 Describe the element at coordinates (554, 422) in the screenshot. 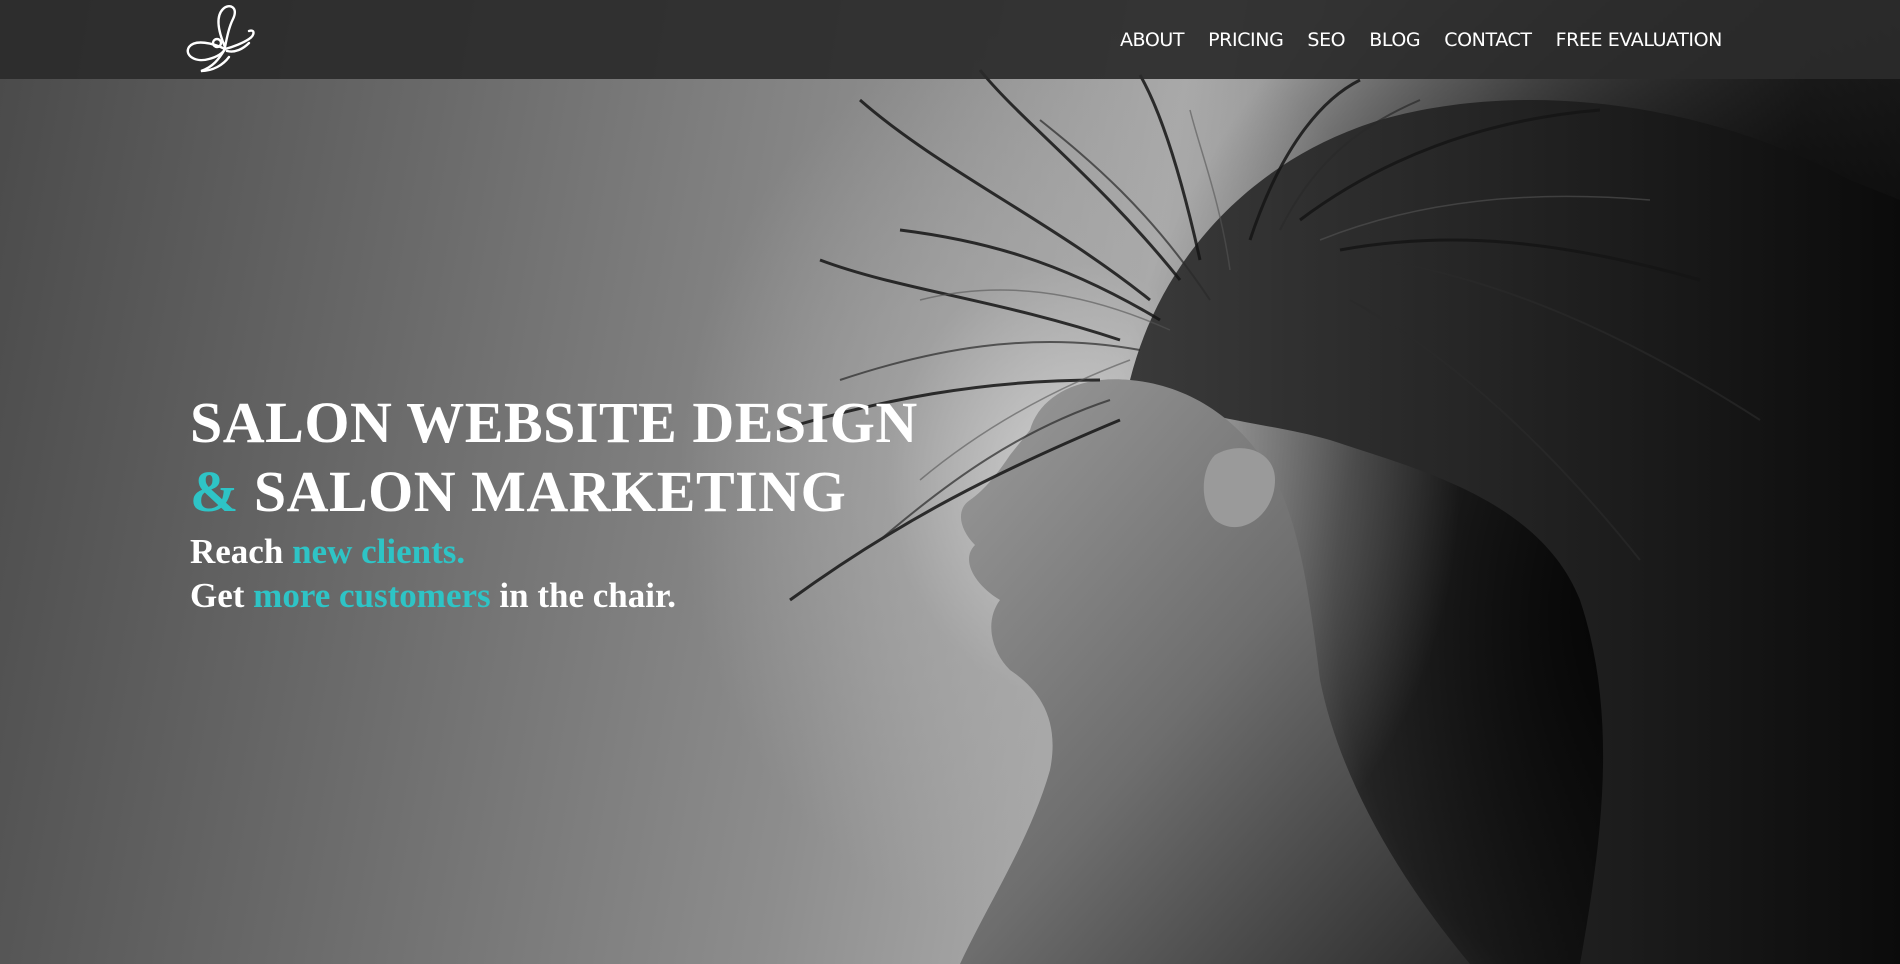

I see `headline-line-1: SALON WEBSITE DESIGN` at that location.